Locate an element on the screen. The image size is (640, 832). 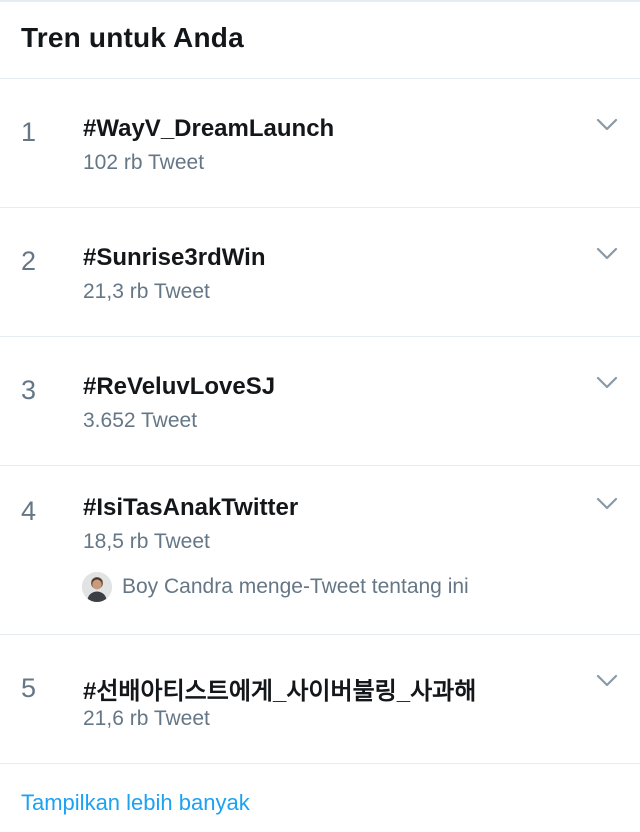
user-avatar-image is located at coordinates (97, 587).